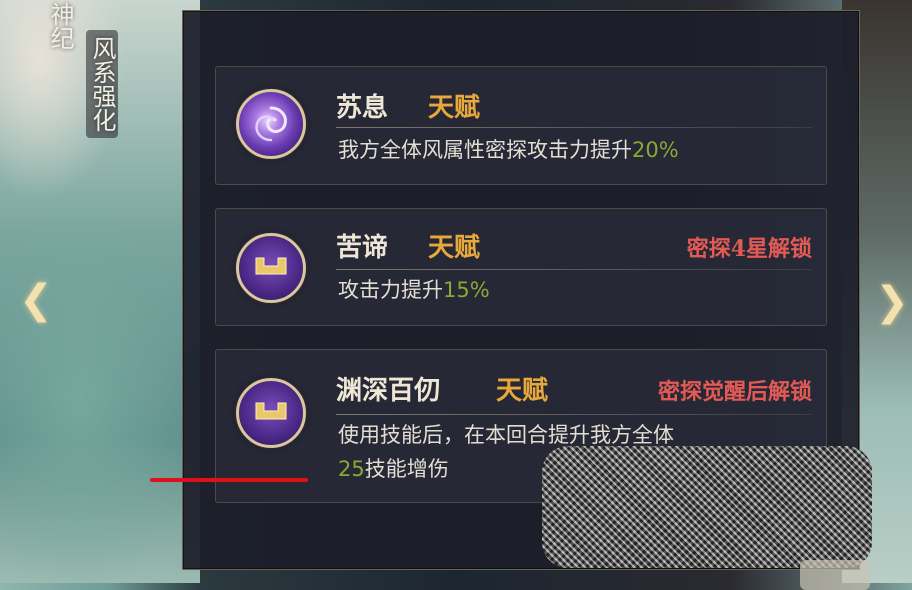 The image size is (912, 590). Describe the element at coordinates (388, 391) in the screenshot. I see `skill-name: 渊深百仞` at that location.